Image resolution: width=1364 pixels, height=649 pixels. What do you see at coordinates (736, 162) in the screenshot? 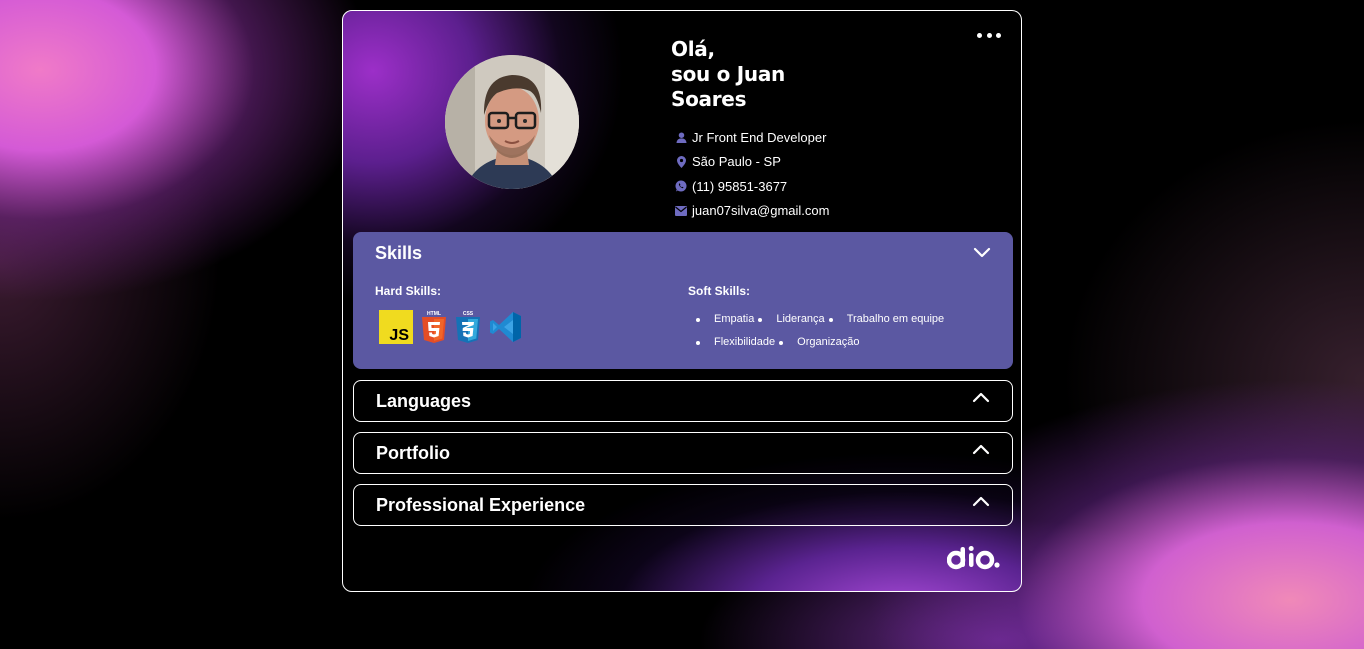
I see `info-location-text: São Paulo - SP` at bounding box center [736, 162].